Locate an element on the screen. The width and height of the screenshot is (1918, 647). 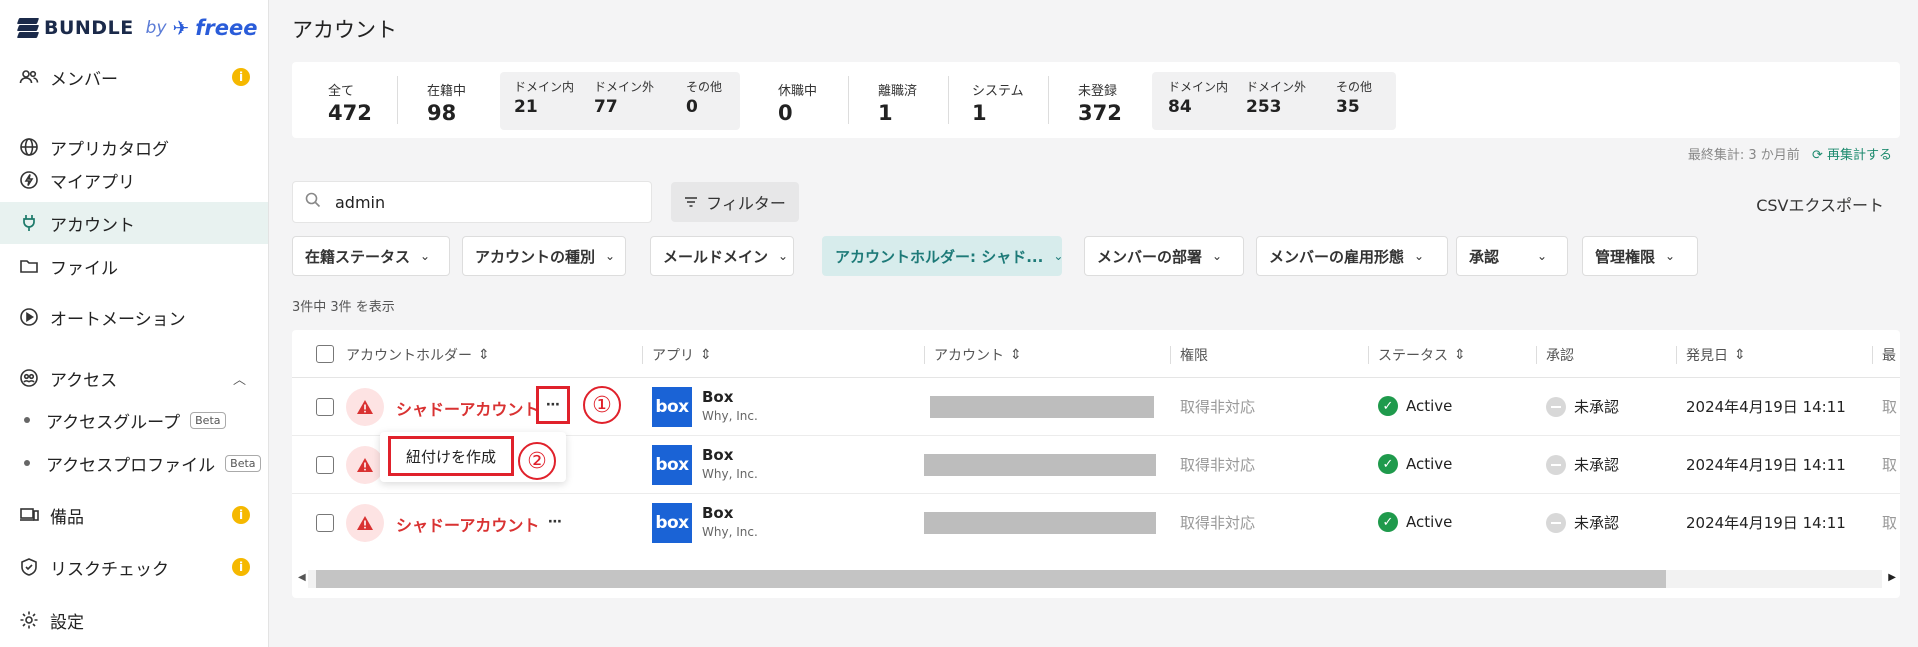
app-company: Why, Inc. is located at coordinates (730, 474).